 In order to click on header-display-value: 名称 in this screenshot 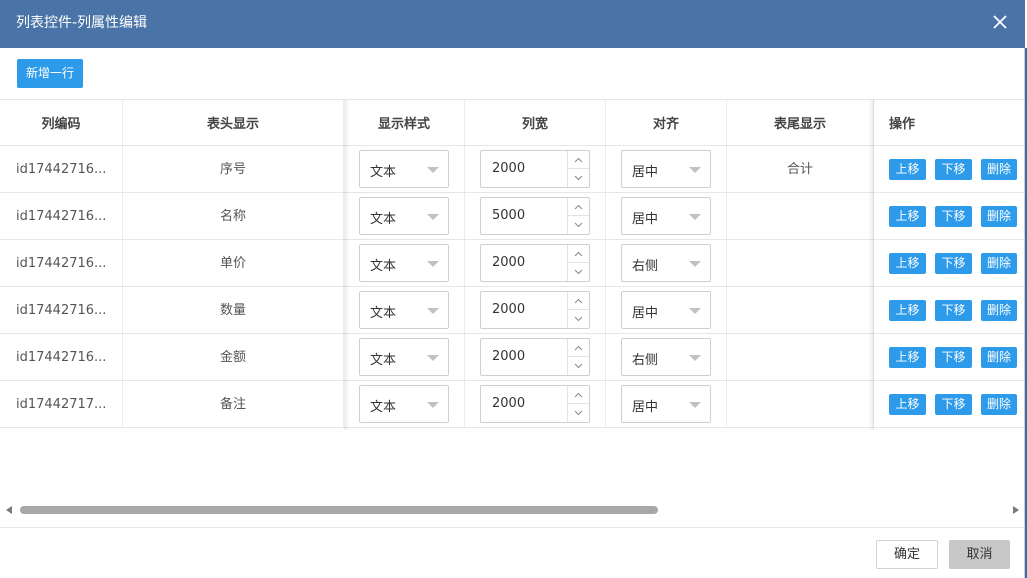, I will do `click(233, 214)`.